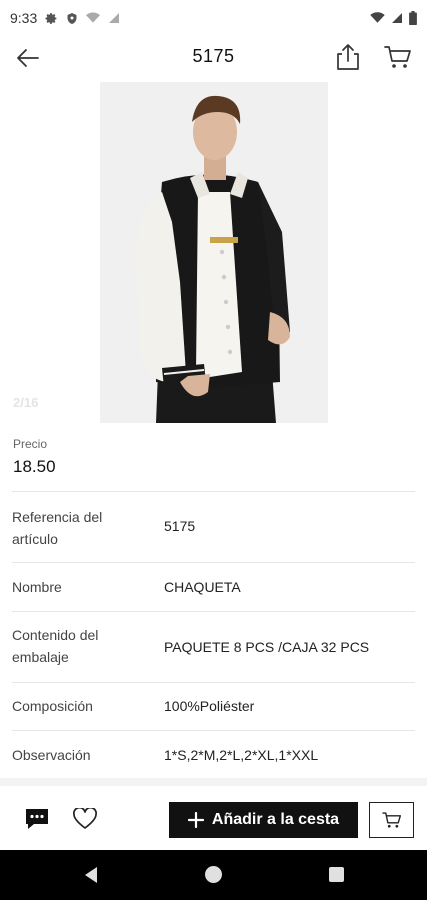  I want to click on spec-row-observation: Observación 1*S,2*M,2*L,2*XL,1*XXL, so click(213, 754).